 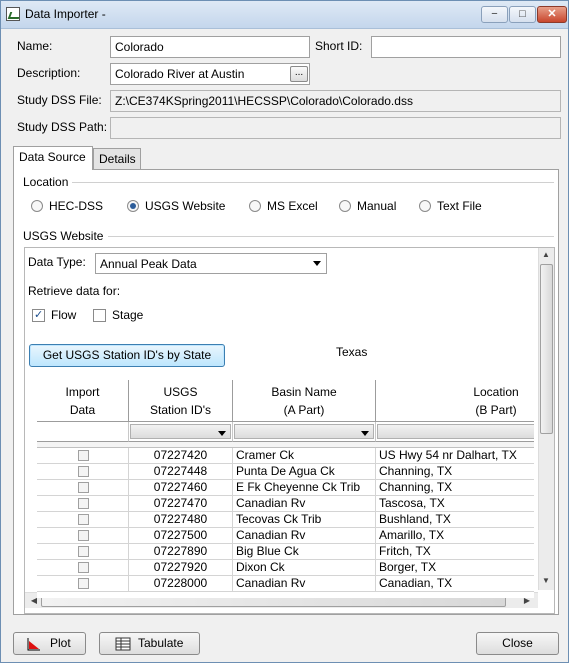 I want to click on table-row: 07227470 Canadian Rv Tascosa, TX, so click(x=285, y=504).